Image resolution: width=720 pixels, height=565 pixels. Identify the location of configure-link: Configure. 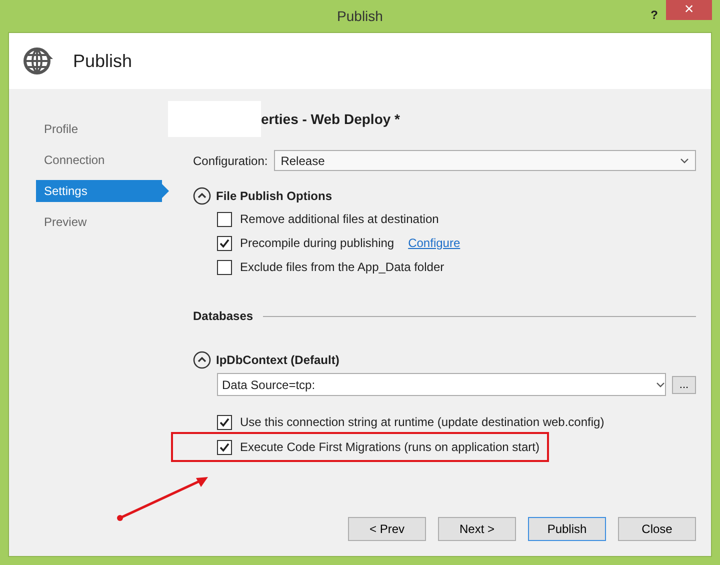
(434, 243).